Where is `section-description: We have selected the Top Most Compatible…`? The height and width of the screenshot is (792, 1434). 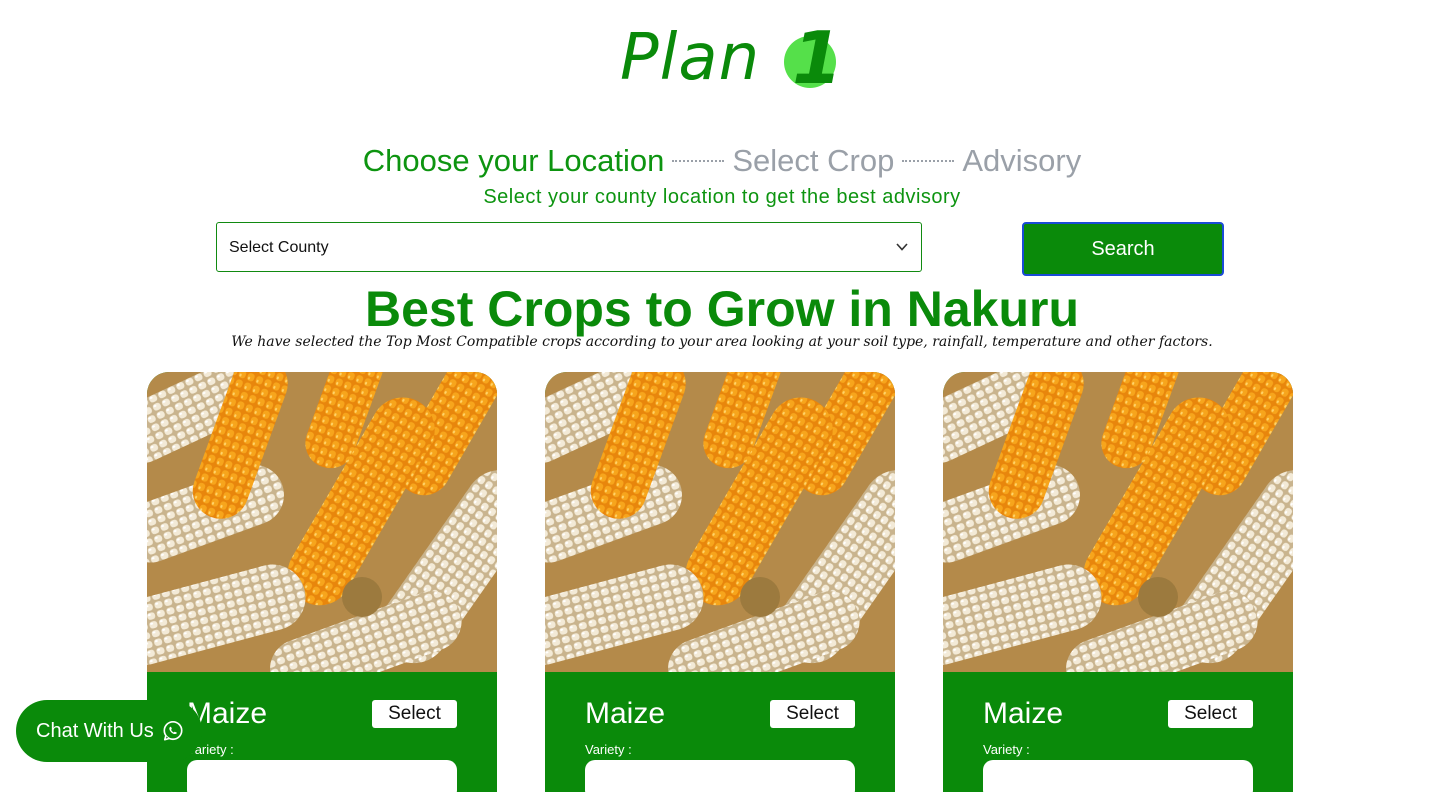 section-description: We have selected the Top Most Compatible… is located at coordinates (722, 342).